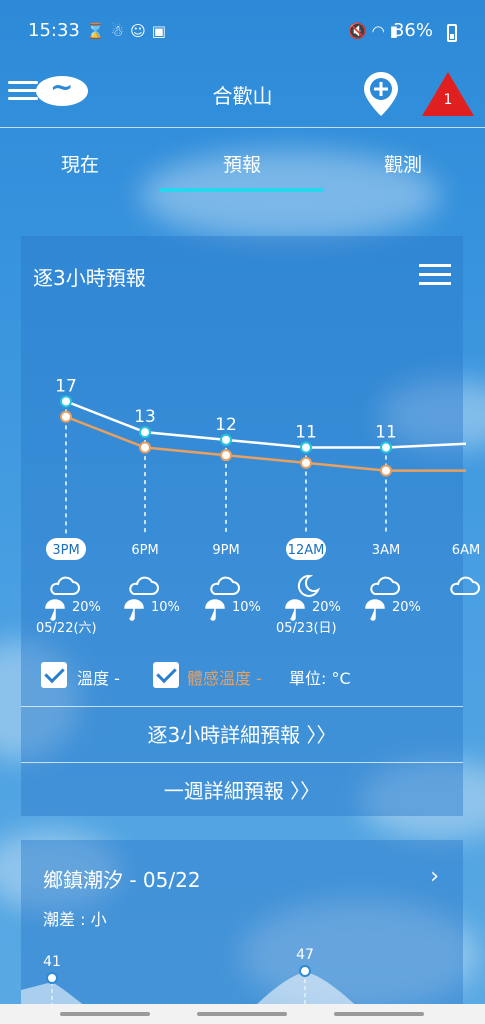 The height and width of the screenshot is (1024, 485). What do you see at coordinates (320, 678) in the screenshot?
I see `unit-label: 單位: °C` at bounding box center [320, 678].